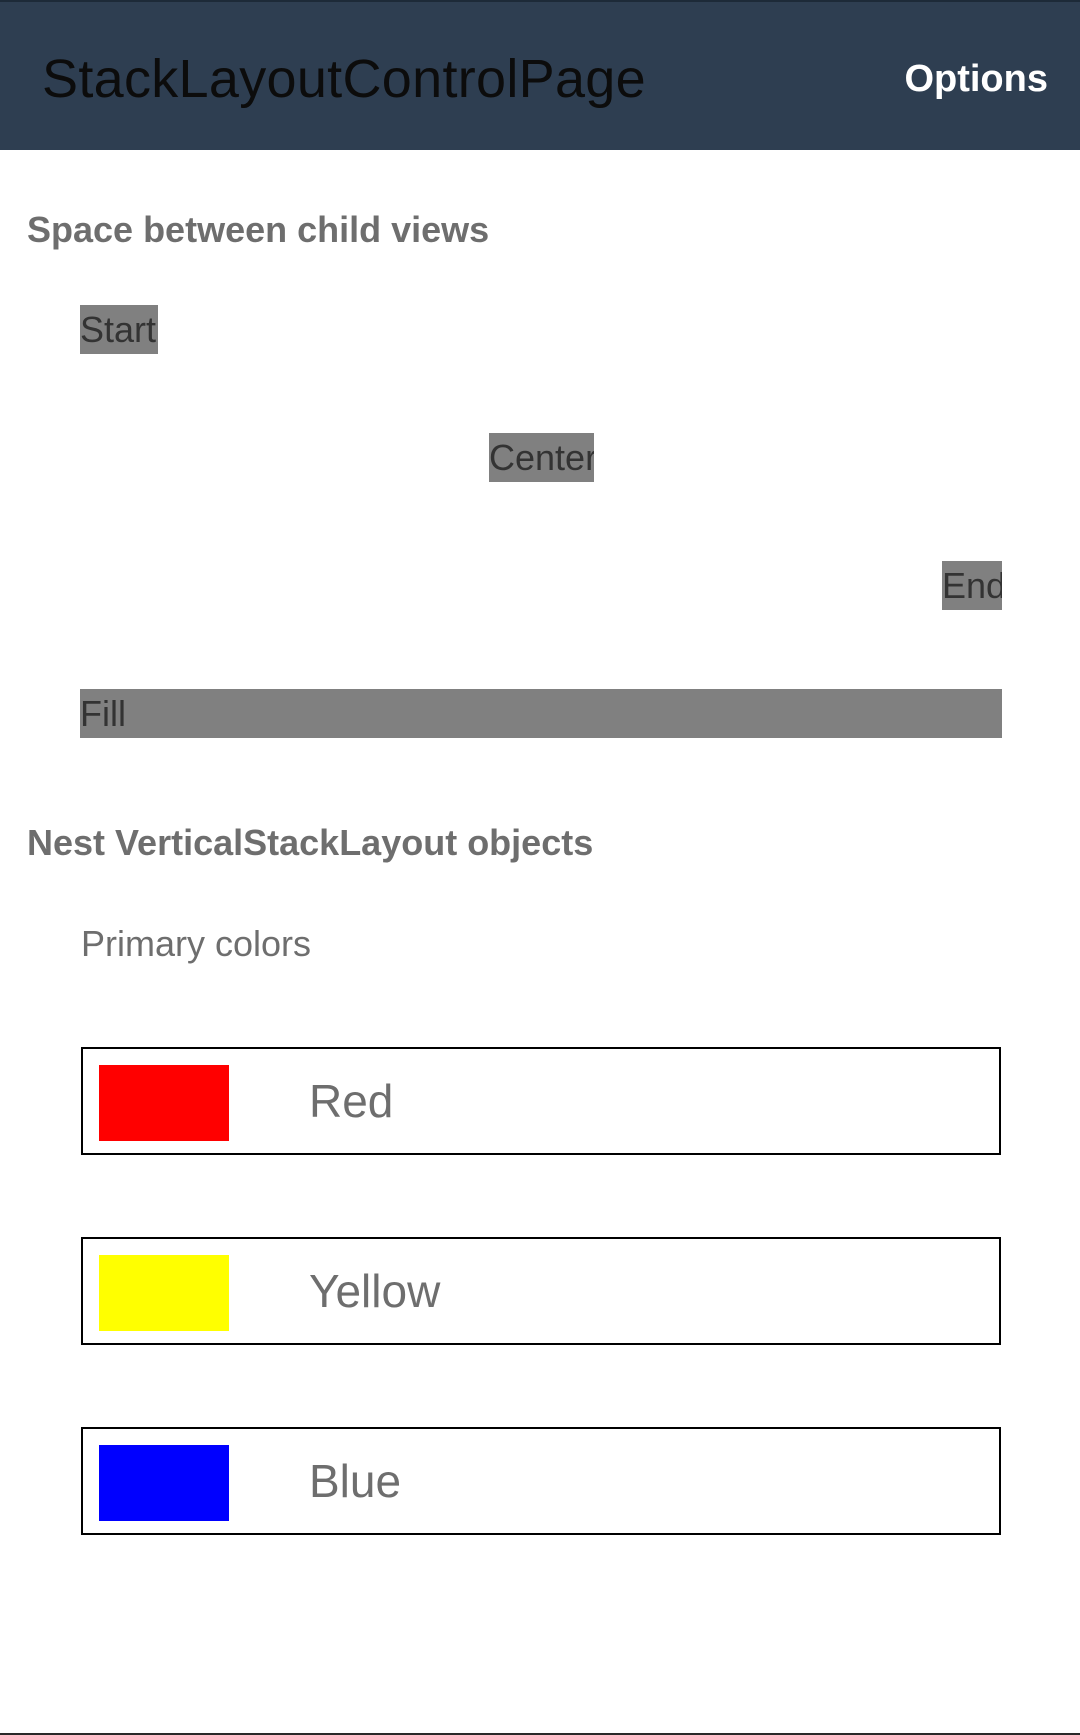 This screenshot has width=1080, height=1735. I want to click on color-swatch-blue, so click(164, 1483).